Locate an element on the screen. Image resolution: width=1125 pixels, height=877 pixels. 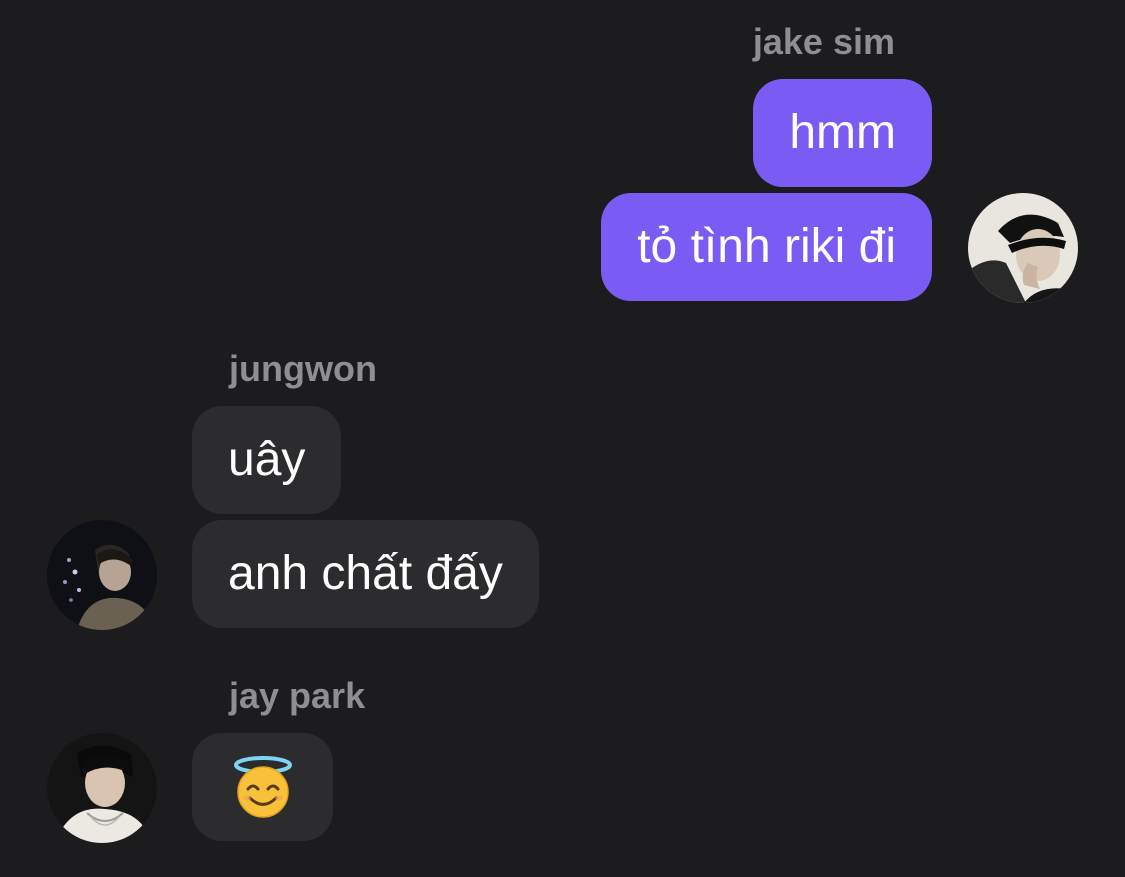
message-bubble: anh chất đấy is located at coordinates (365, 574).